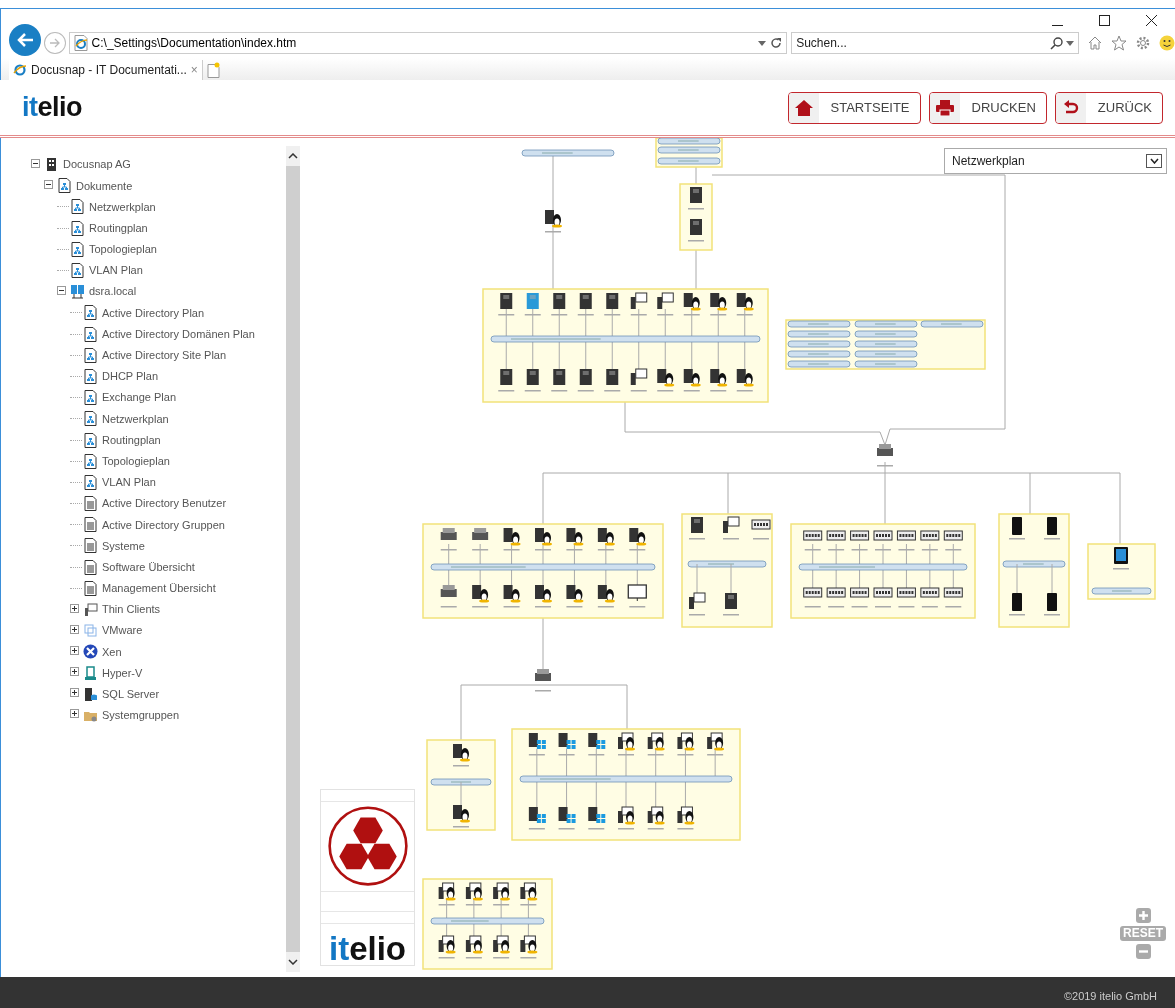 The height and width of the screenshot is (1008, 1175). Describe the element at coordinates (90, 610) in the screenshot. I see `thin-client-icon` at that location.